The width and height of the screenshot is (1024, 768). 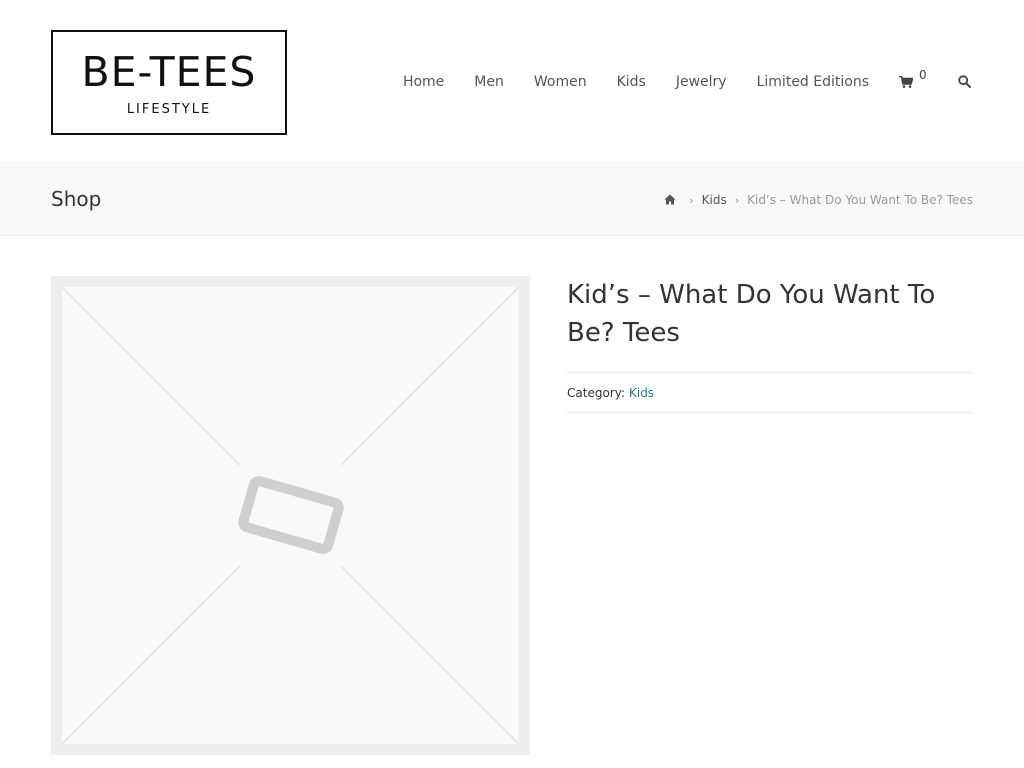 What do you see at coordinates (770, 393) in the screenshot?
I see `product-meta: Category: Kids` at bounding box center [770, 393].